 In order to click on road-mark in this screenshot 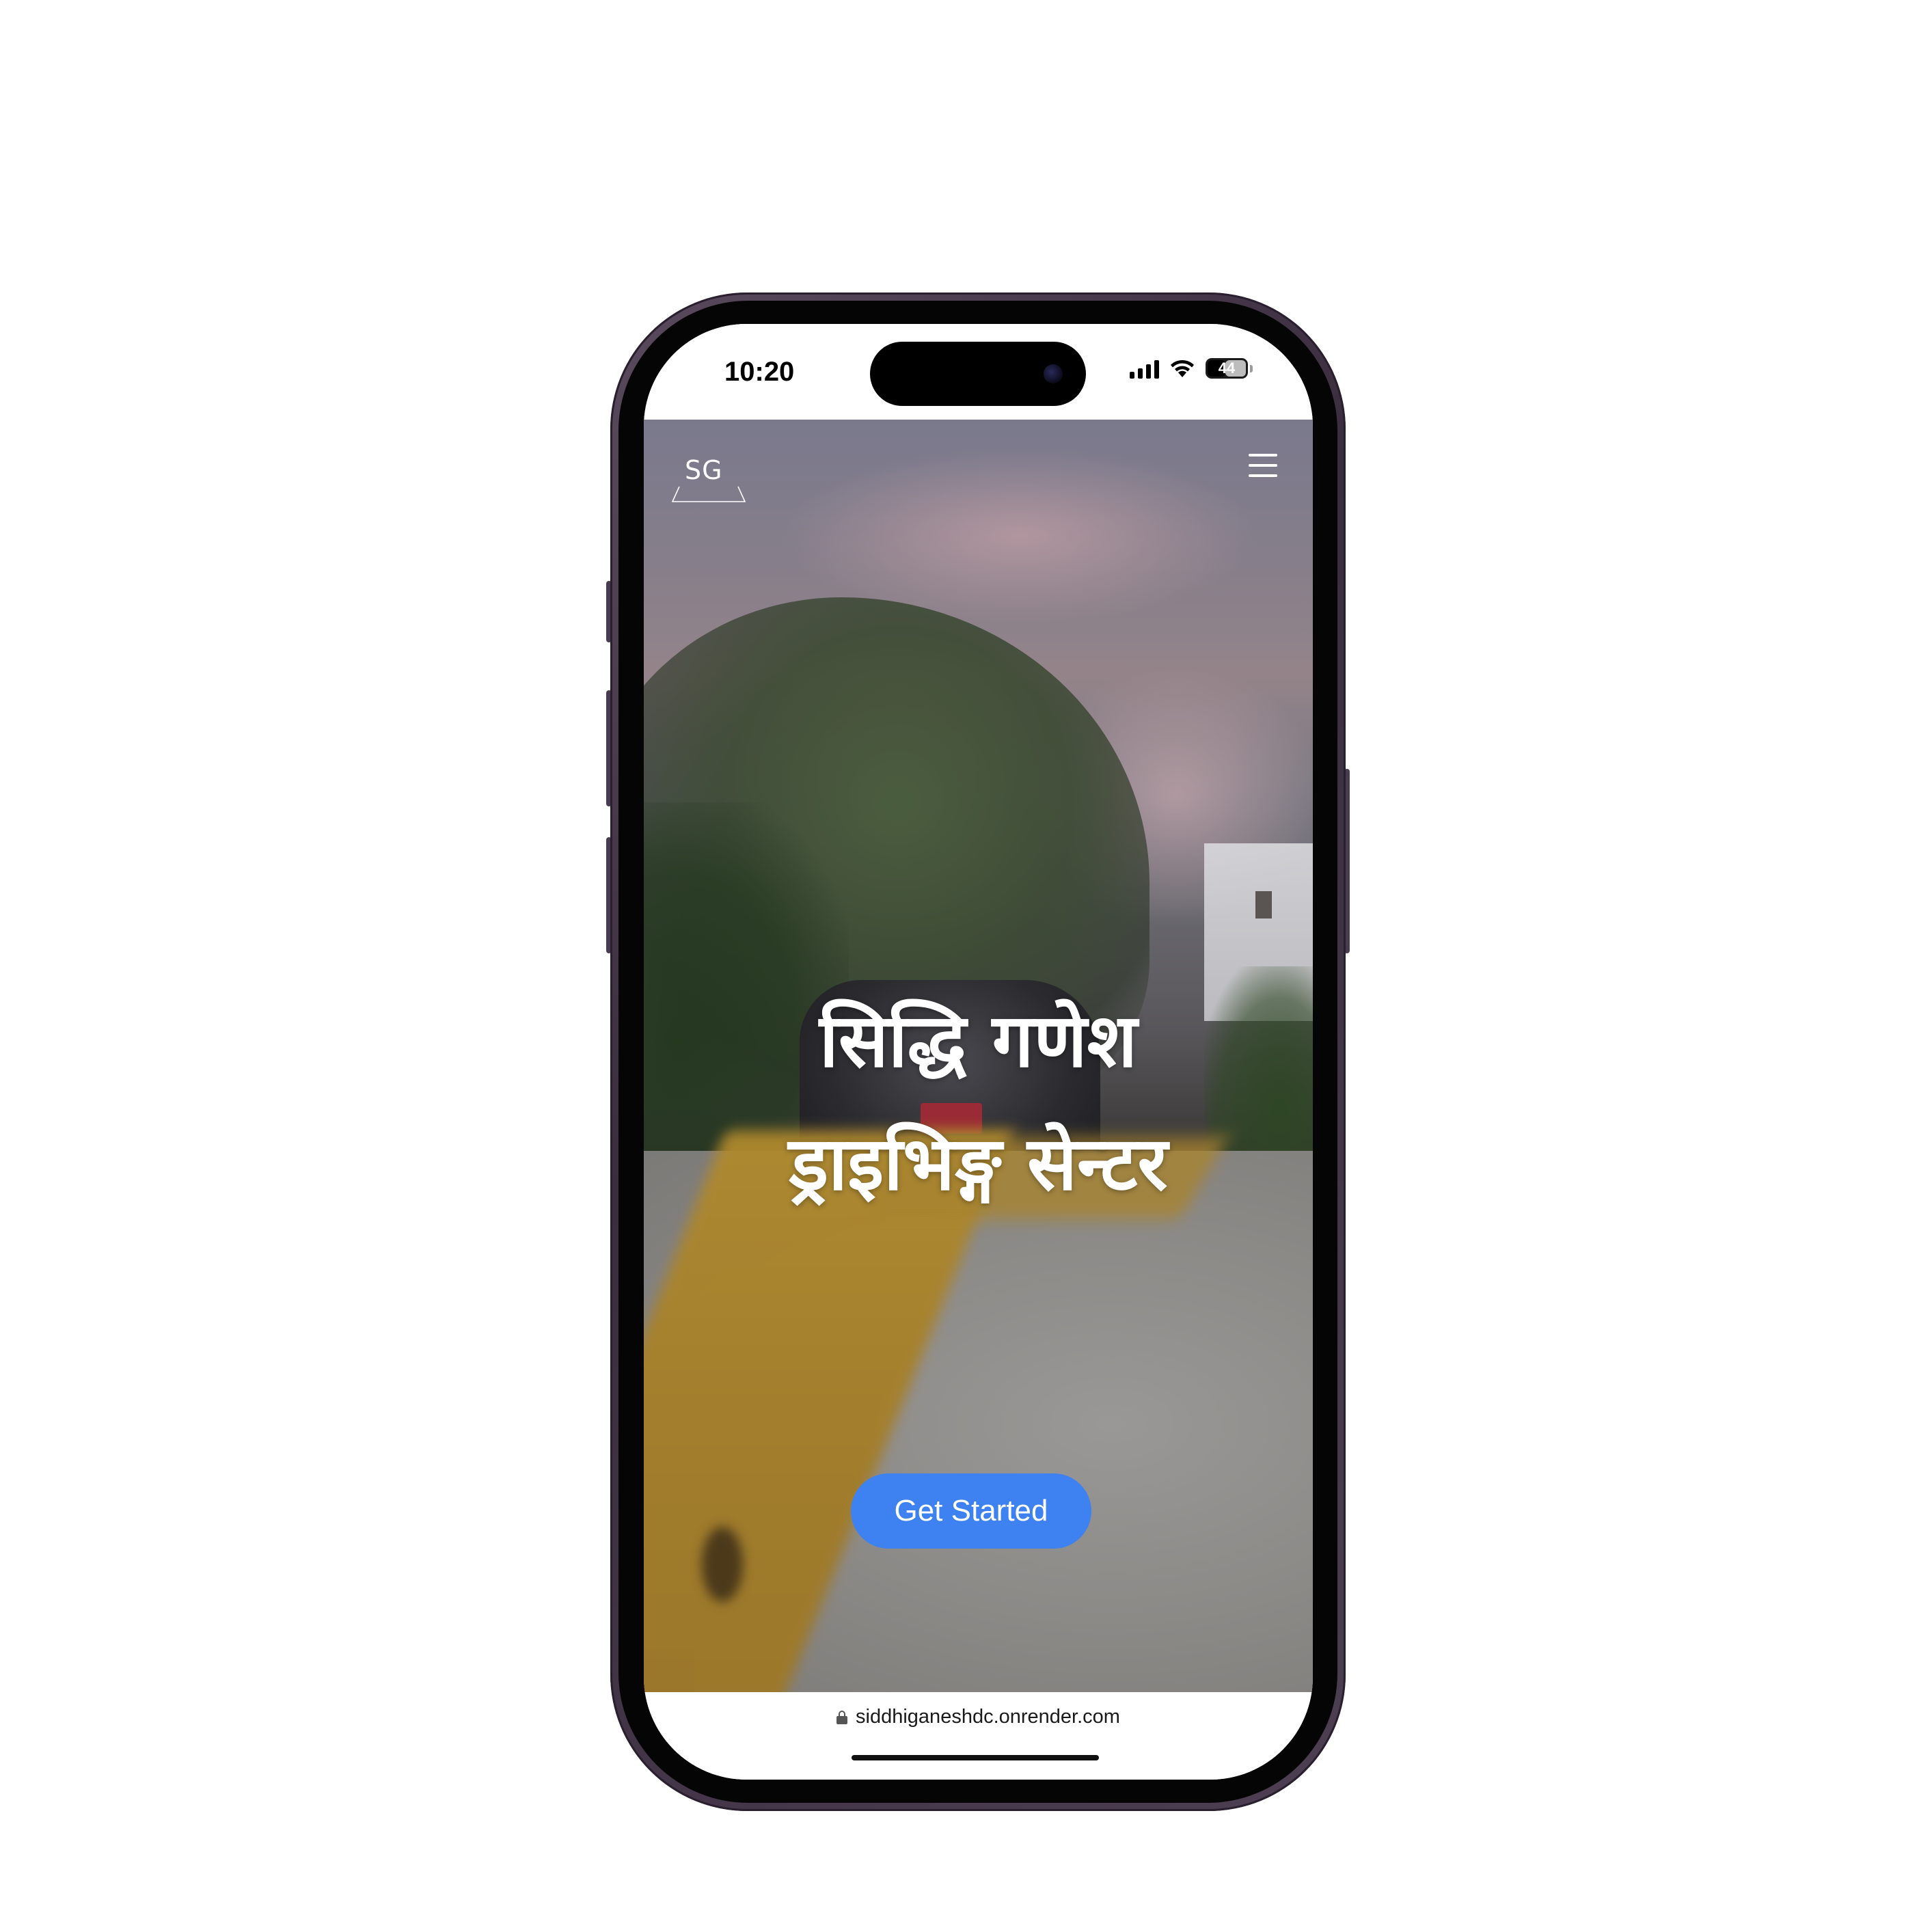, I will do `click(722, 1564)`.